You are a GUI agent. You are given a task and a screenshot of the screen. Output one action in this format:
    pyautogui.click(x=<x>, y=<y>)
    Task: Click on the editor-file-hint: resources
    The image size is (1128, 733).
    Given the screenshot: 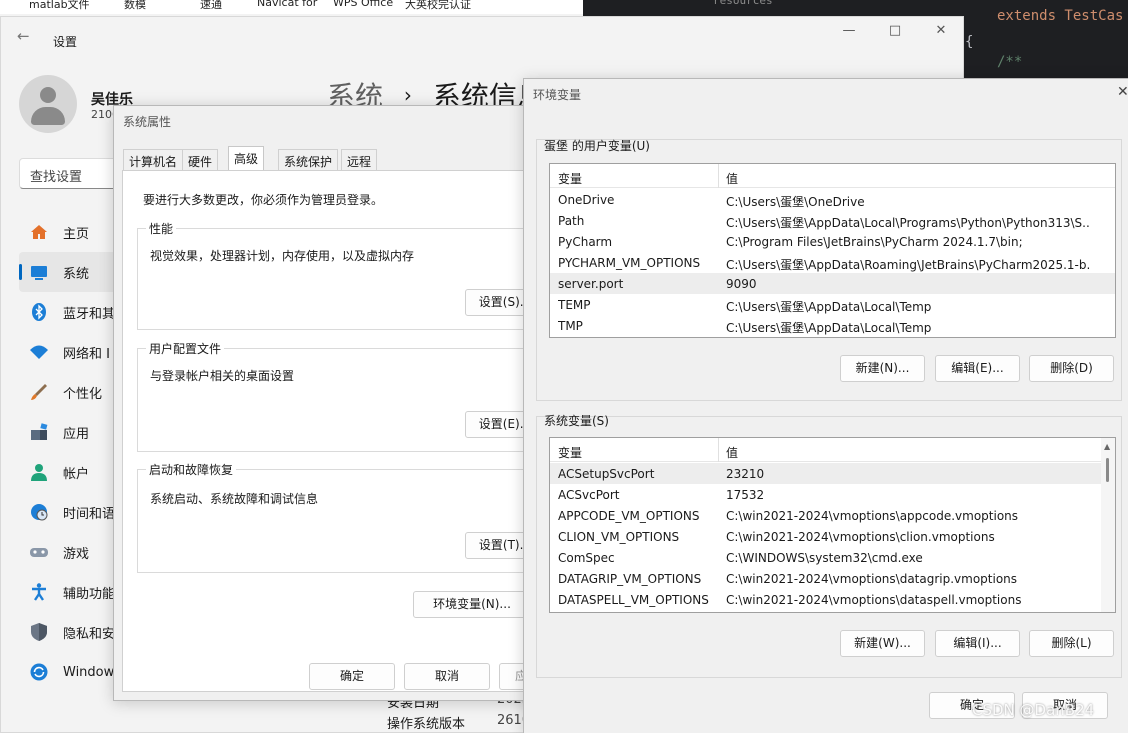 What is the action you would take?
    pyautogui.click(x=743, y=3)
    